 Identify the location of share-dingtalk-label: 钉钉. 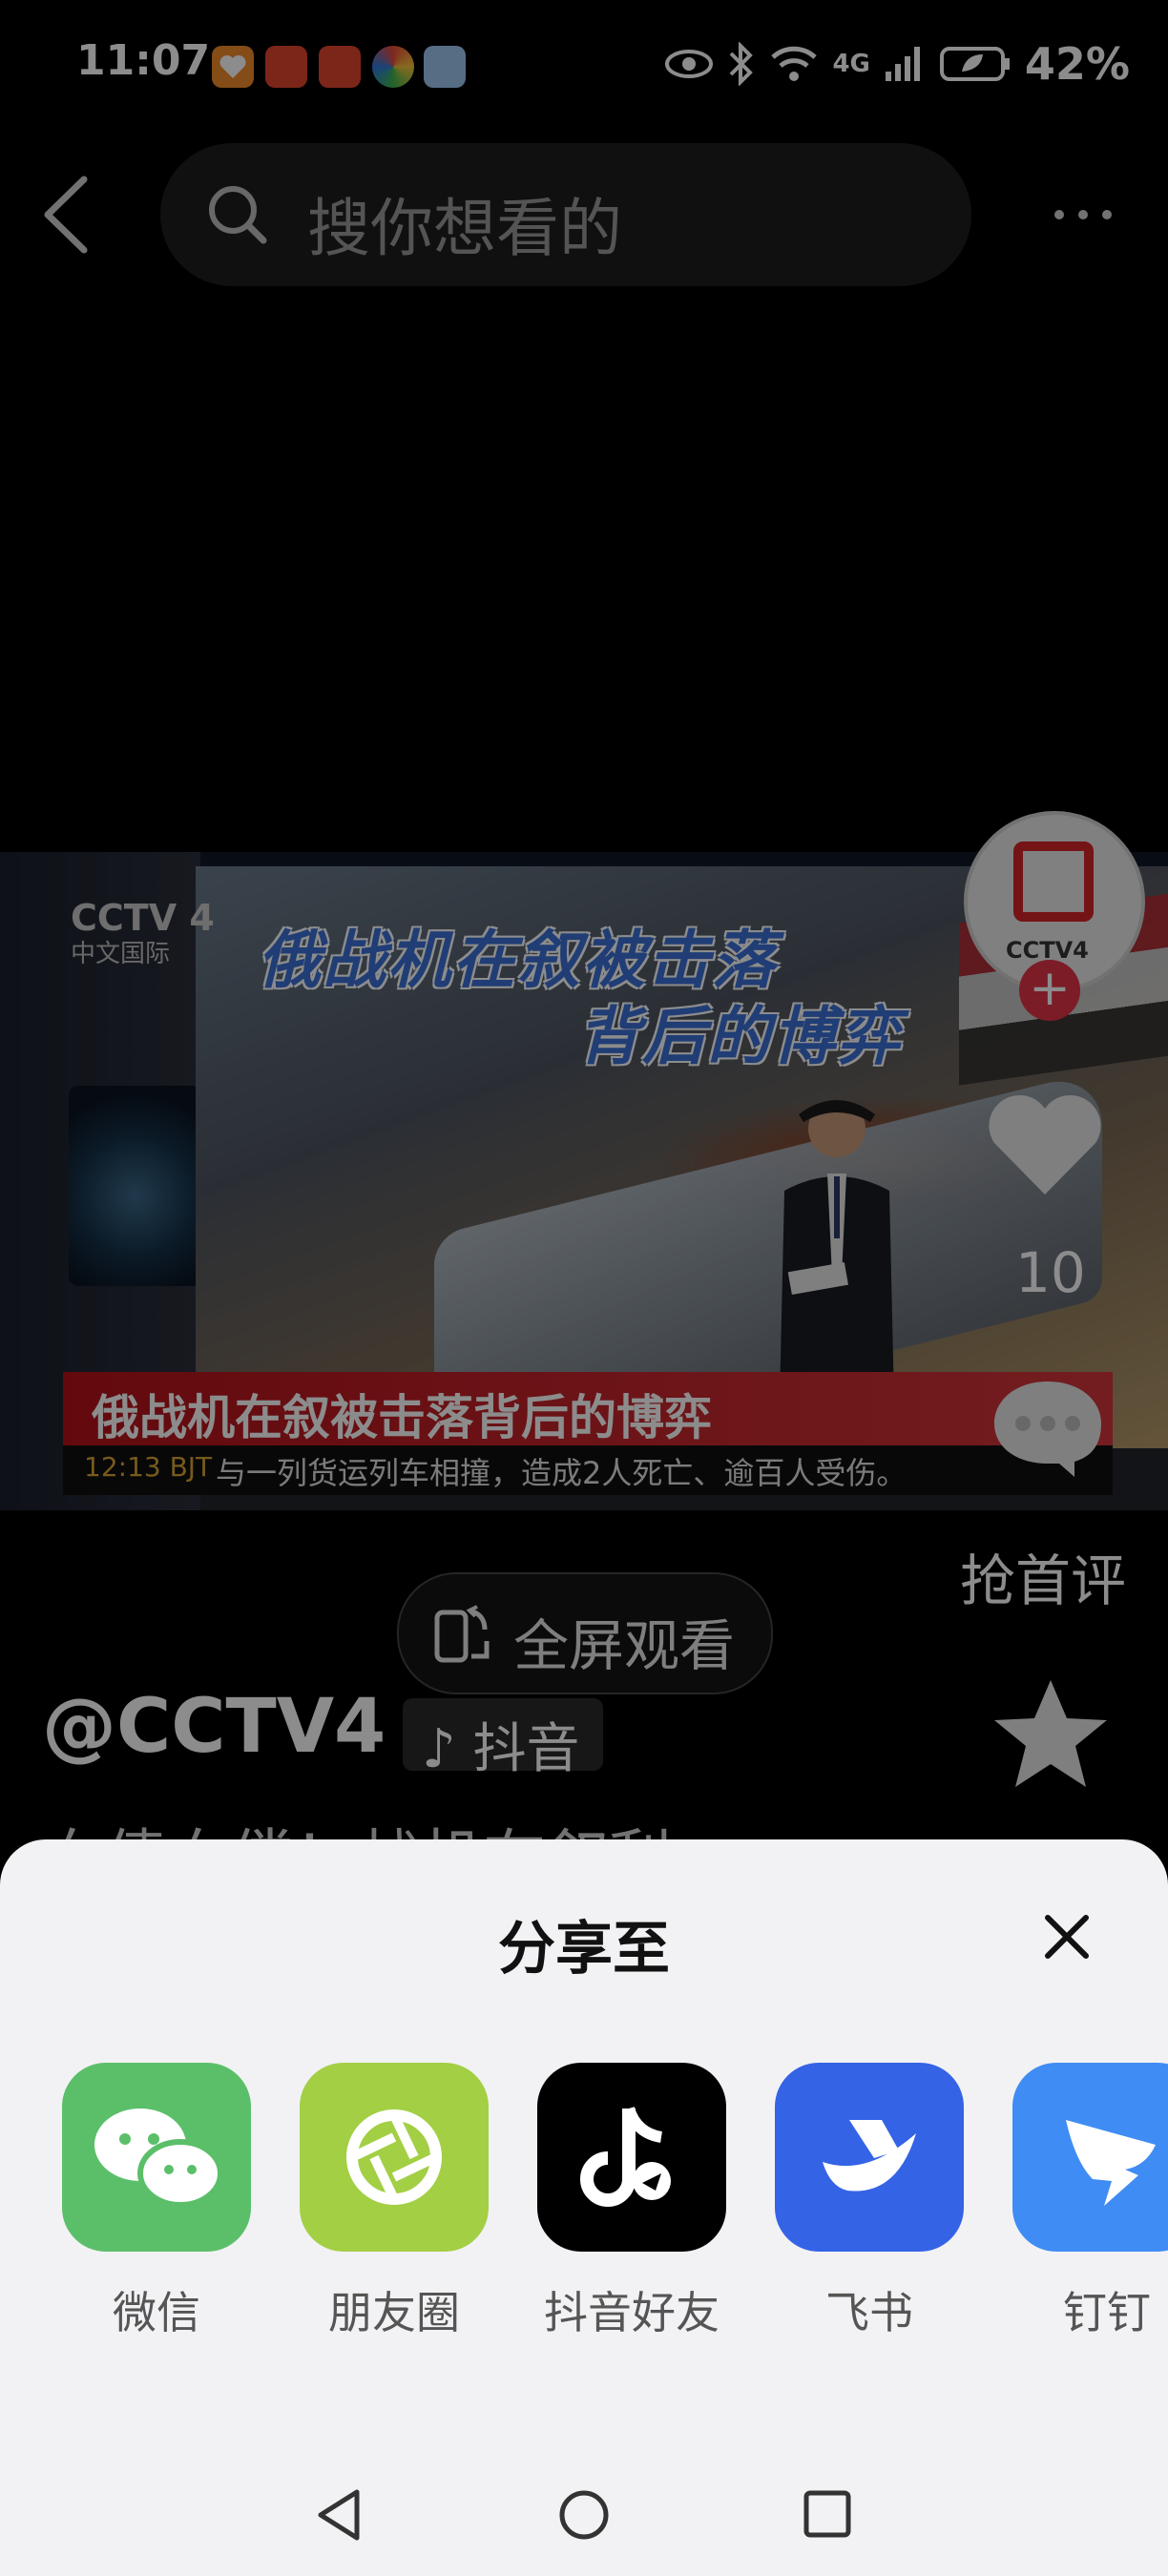
(1107, 2312).